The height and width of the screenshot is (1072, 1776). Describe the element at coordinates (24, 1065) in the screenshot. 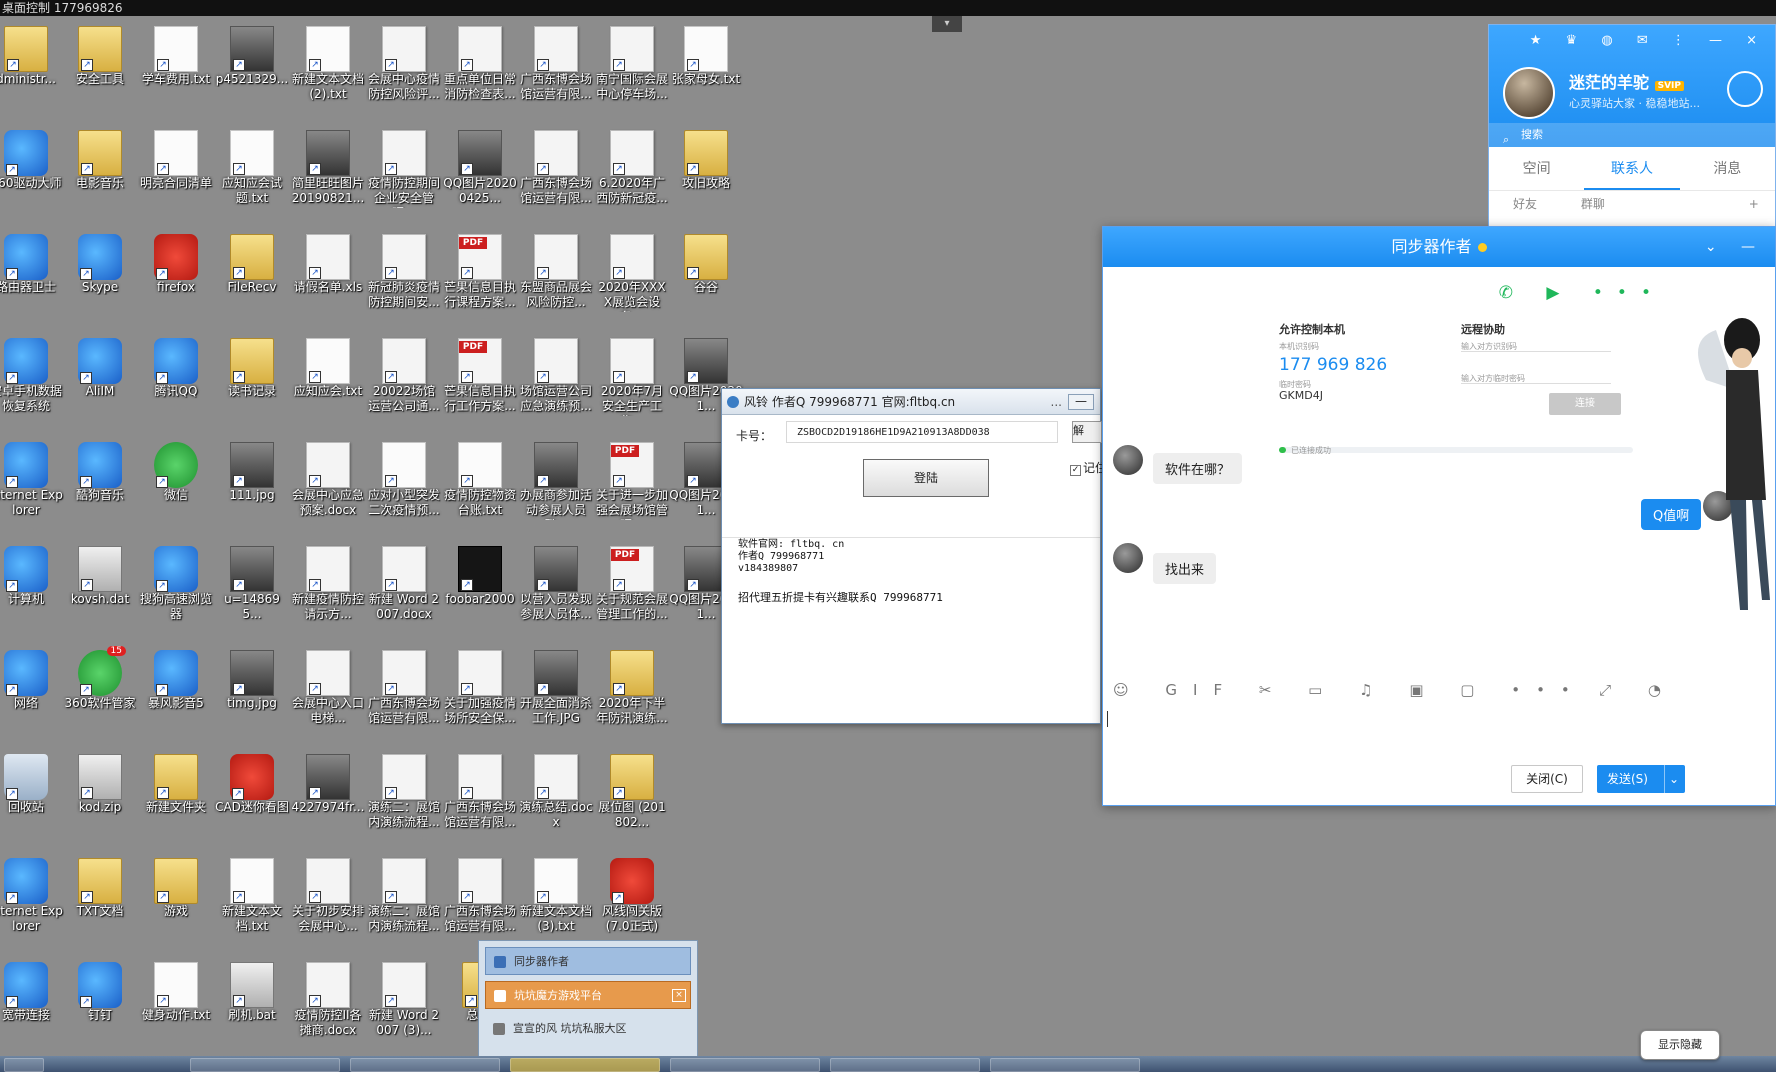

I see `start-button` at that location.